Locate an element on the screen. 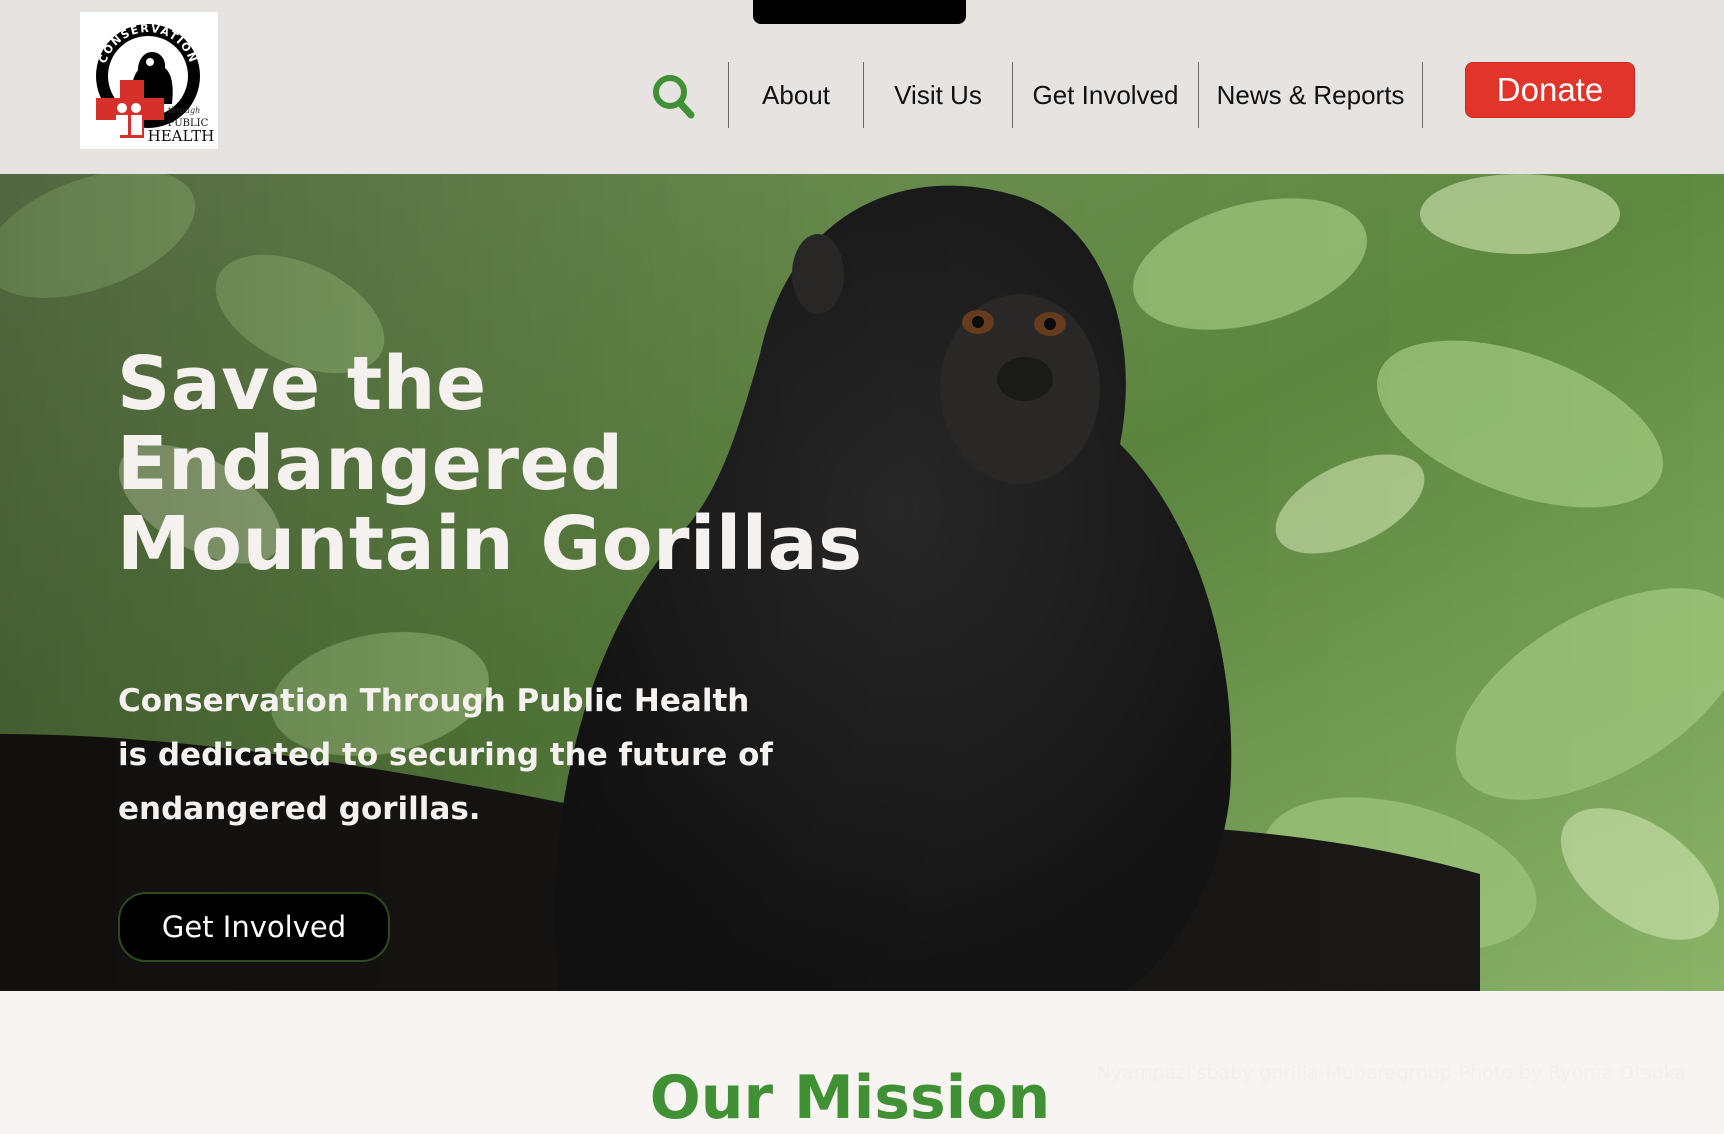  nav-item-news-reports: News & Reports is located at coordinates (1310, 95).